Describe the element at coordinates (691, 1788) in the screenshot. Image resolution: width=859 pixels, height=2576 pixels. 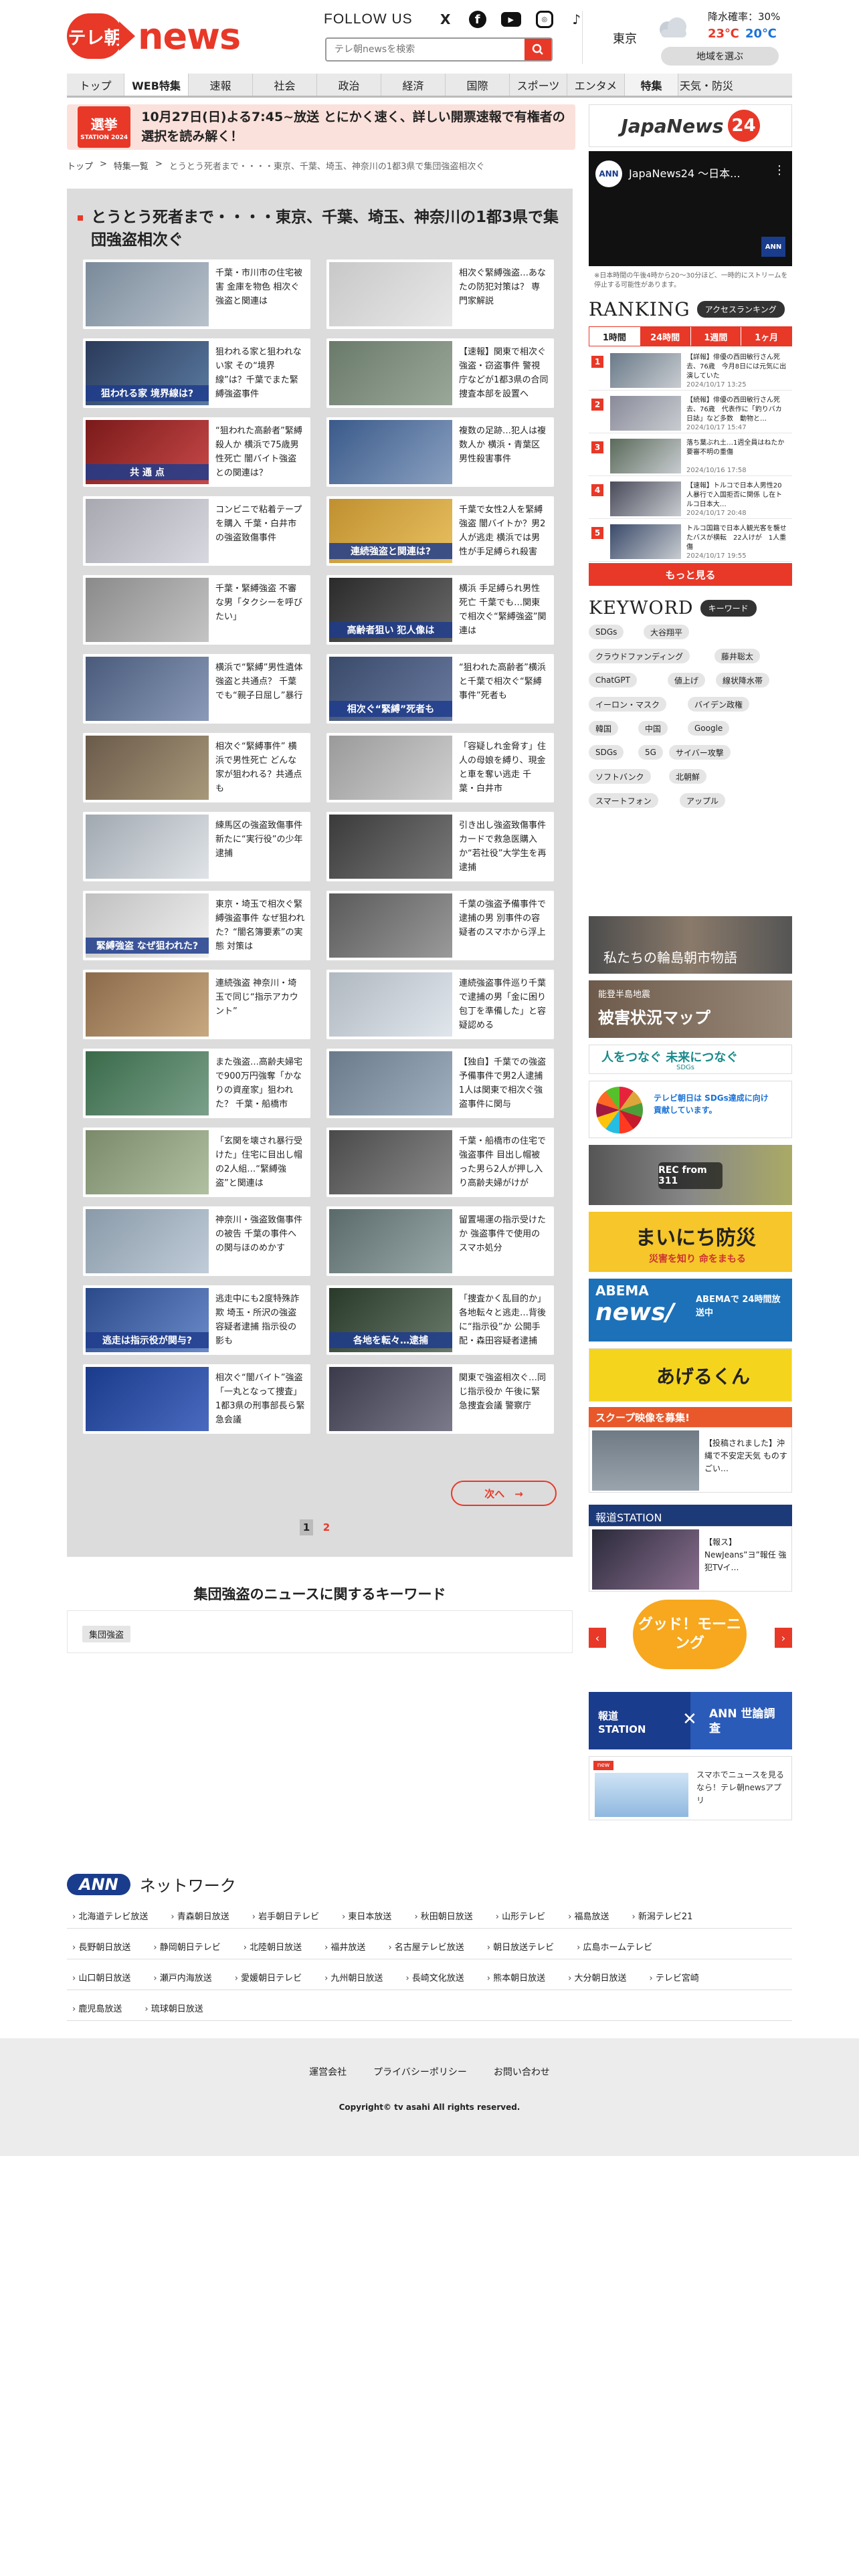
I see `app-banner: new スマホでニュースを見るなら！テレ朝newsアプリ` at that location.